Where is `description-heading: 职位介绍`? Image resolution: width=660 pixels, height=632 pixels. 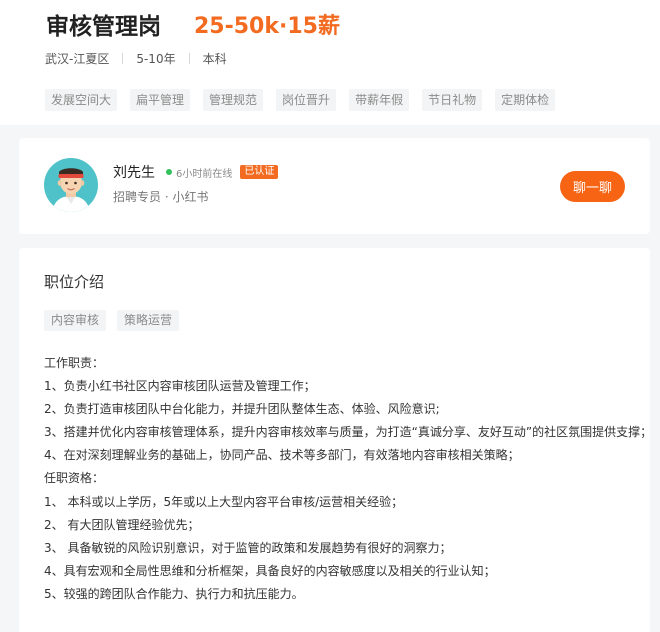
description-heading: 职位介绍 is located at coordinates (74, 282).